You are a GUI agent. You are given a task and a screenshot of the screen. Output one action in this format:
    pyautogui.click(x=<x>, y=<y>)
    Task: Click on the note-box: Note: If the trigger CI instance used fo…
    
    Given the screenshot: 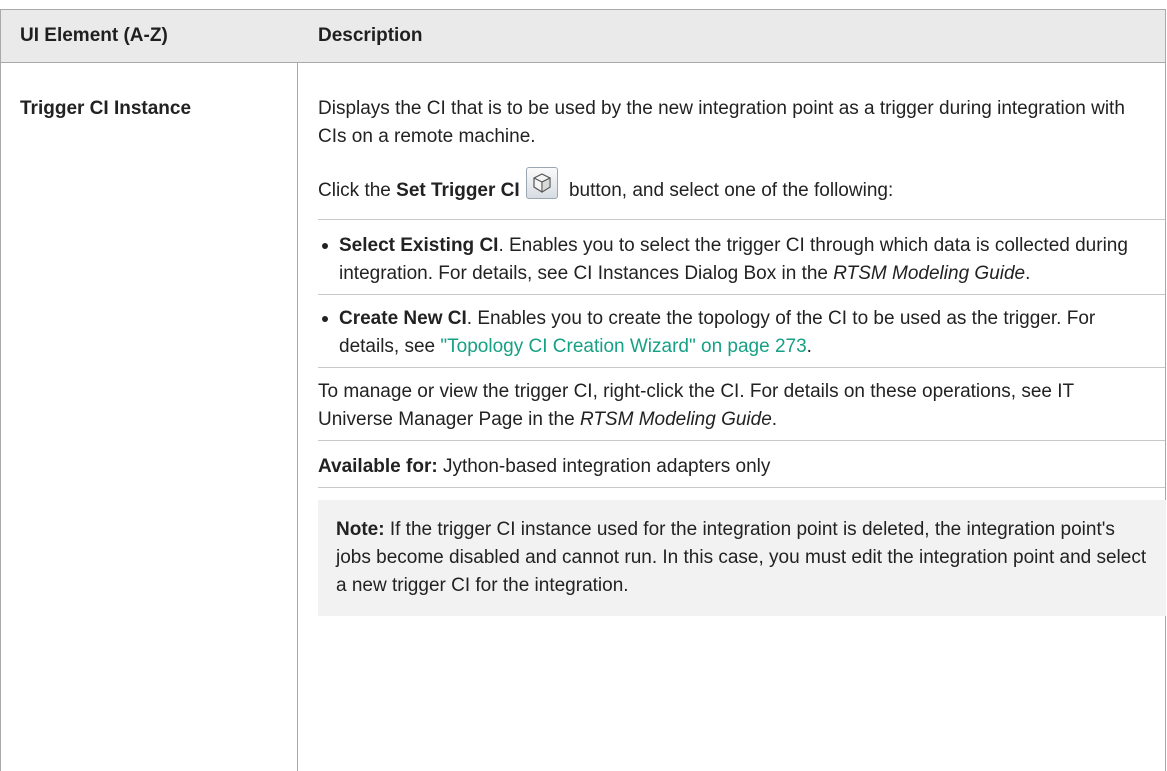 What is the action you would take?
    pyautogui.click(x=742, y=558)
    